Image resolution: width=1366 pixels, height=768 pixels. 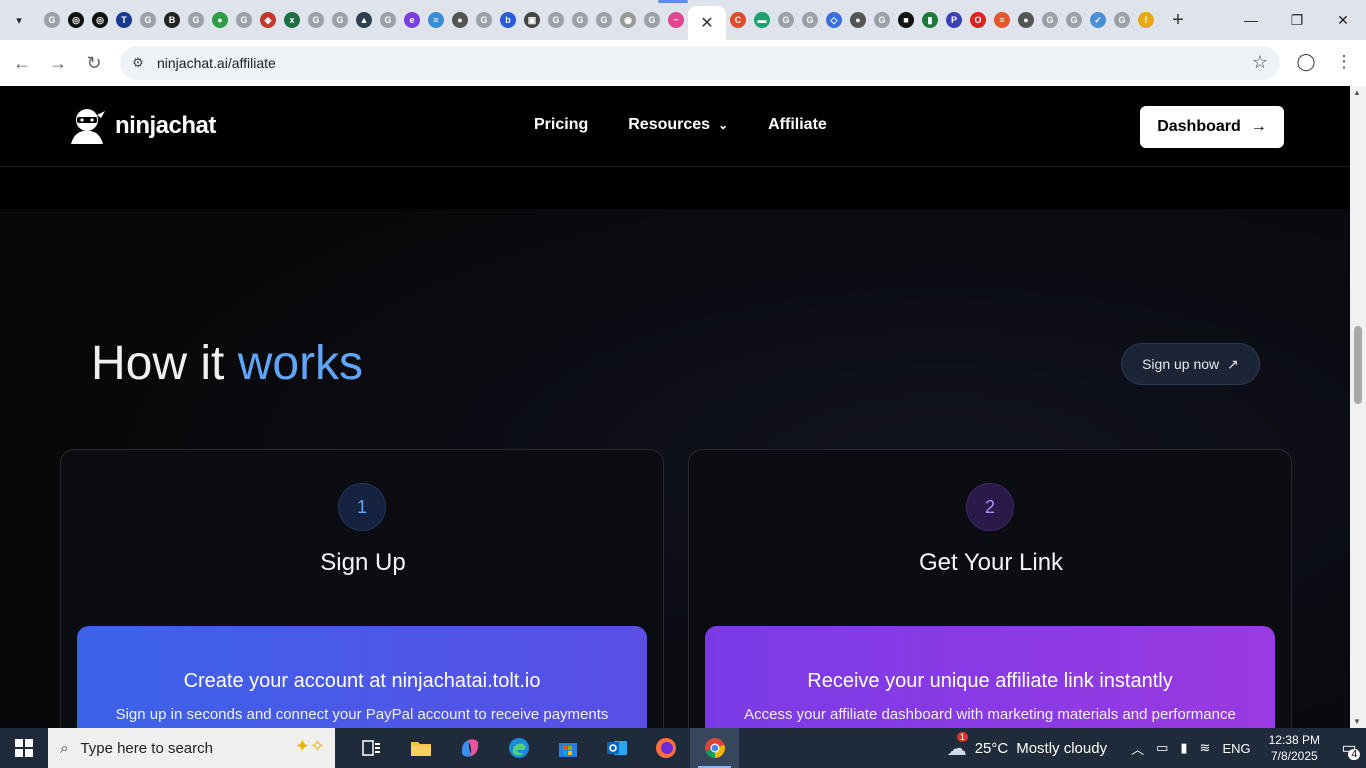 I want to click on tab-close-icon: ✕, so click(x=706, y=23).